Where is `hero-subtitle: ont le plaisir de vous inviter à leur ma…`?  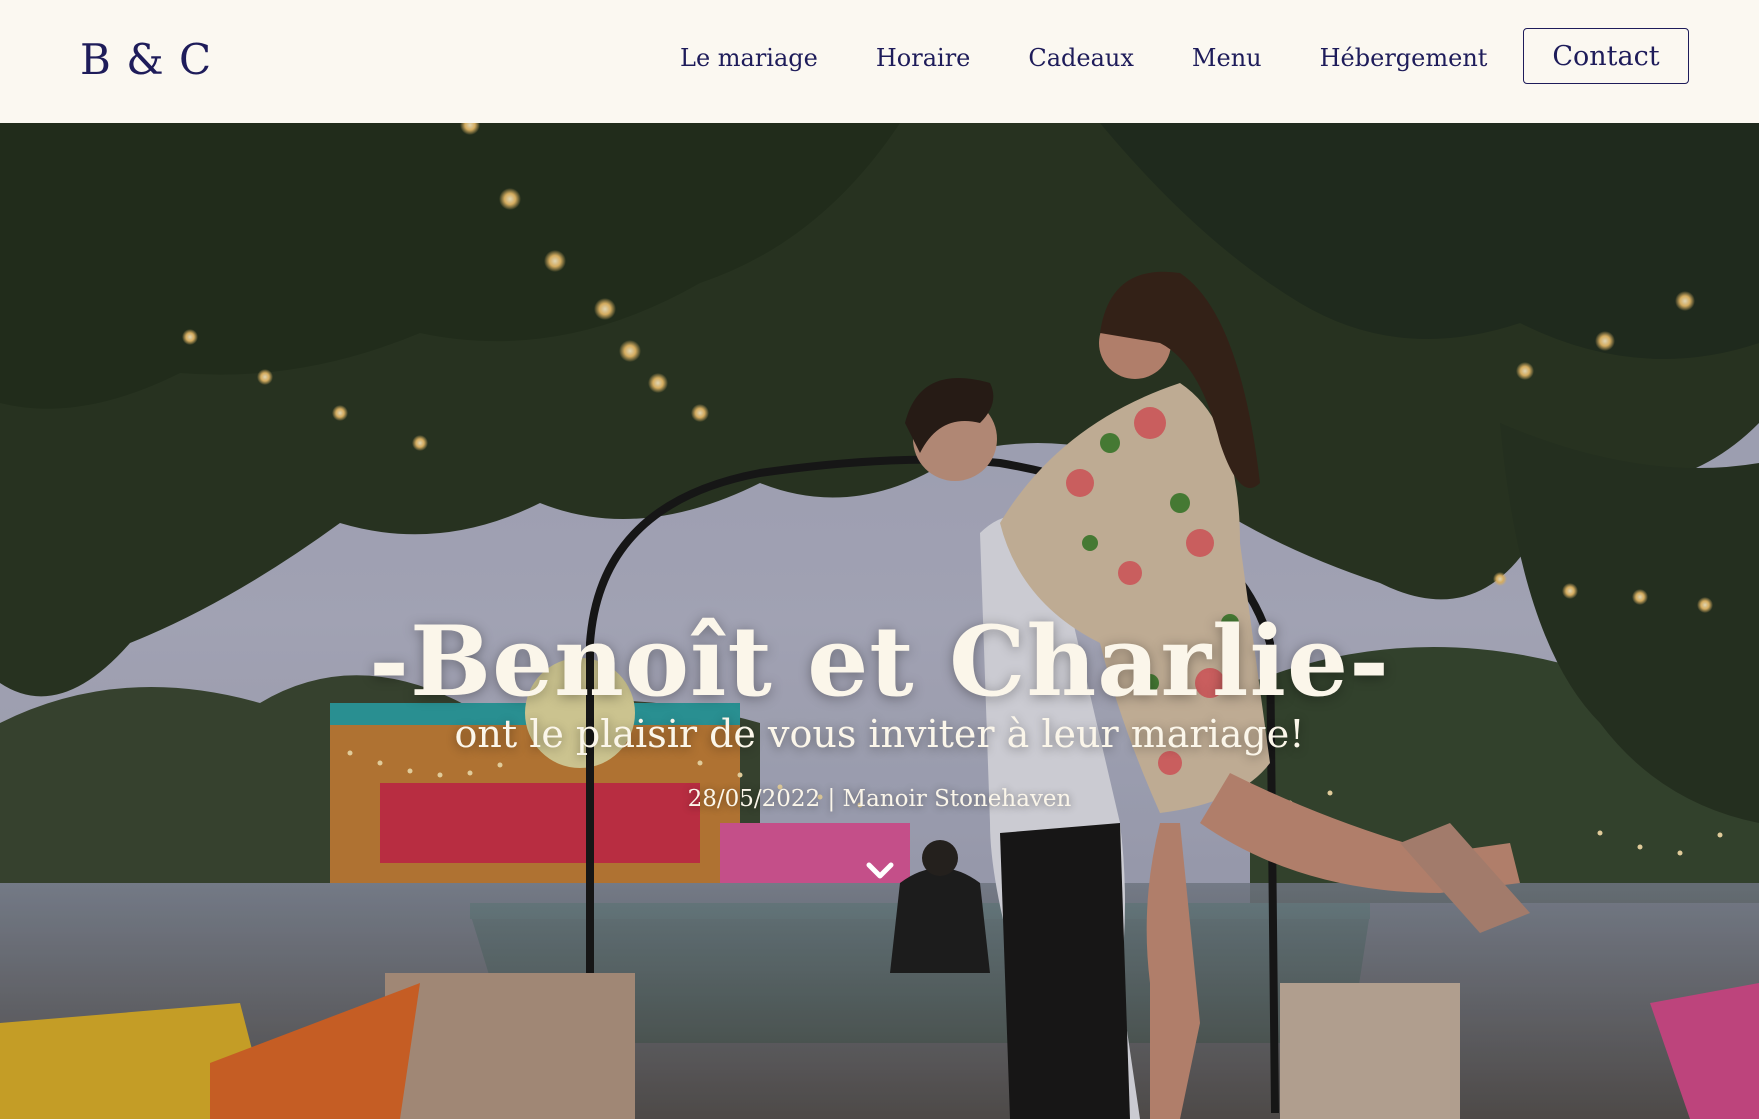 hero-subtitle: ont le plaisir de vous inviter à leur ma… is located at coordinates (879, 734).